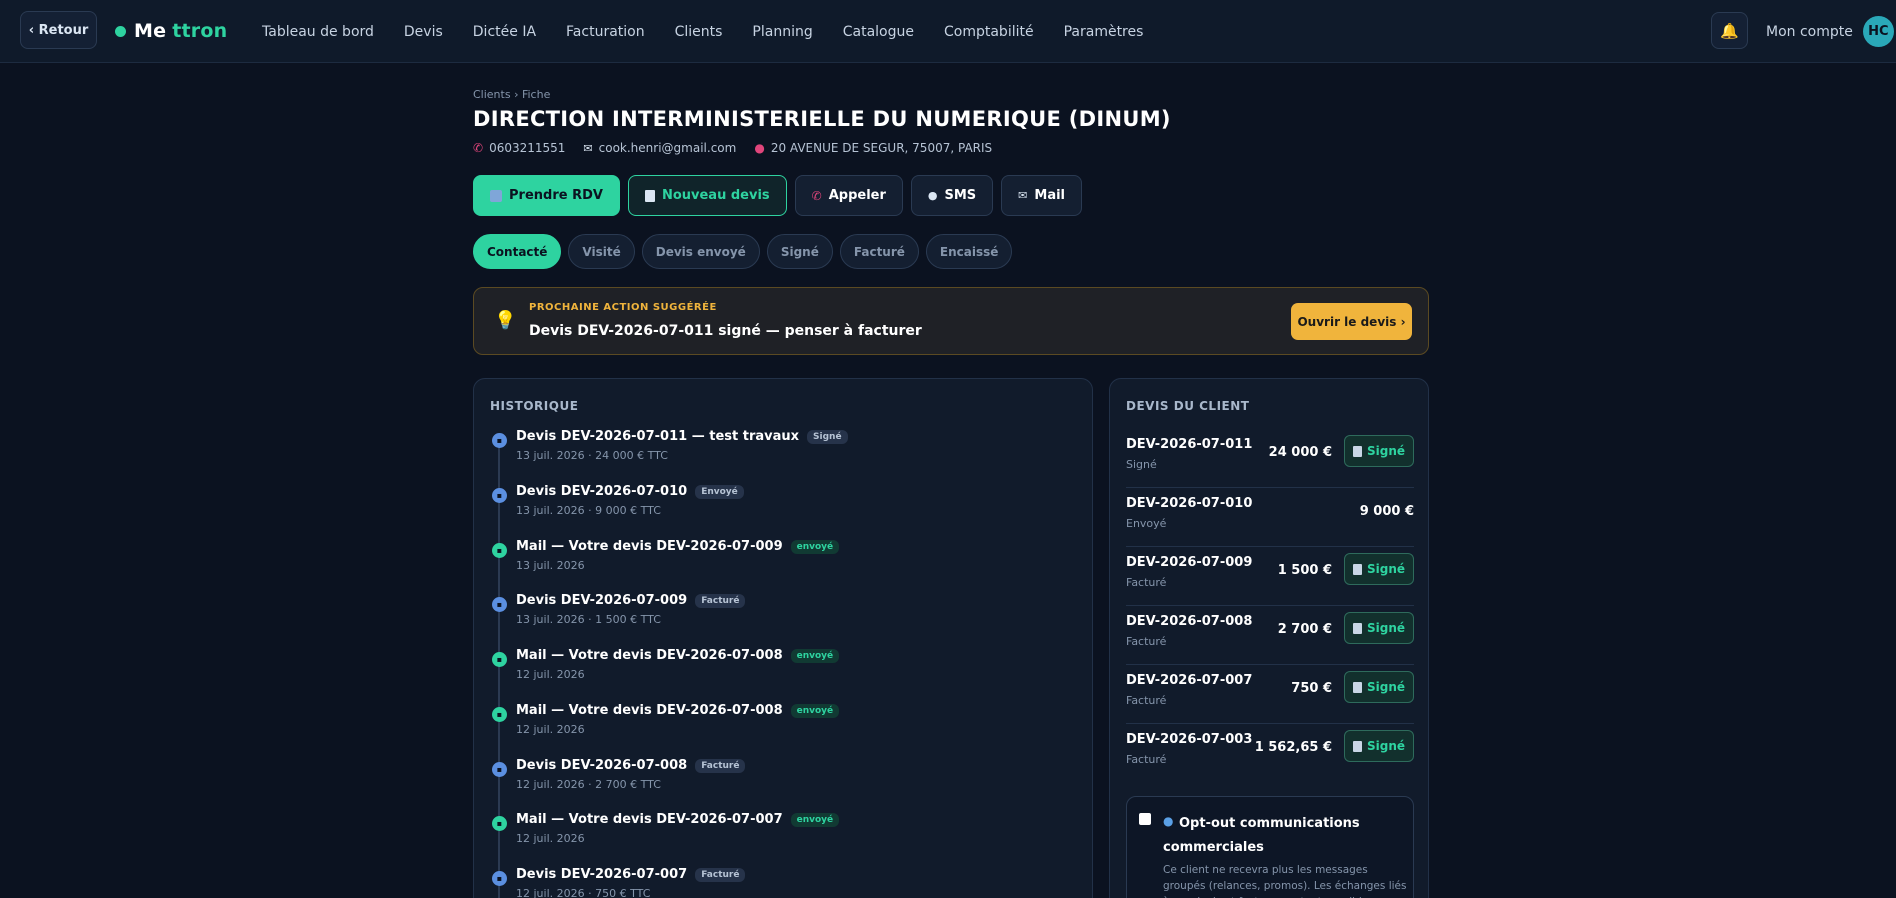 Image resolution: width=1896 pixels, height=898 pixels. Describe the element at coordinates (1304, 629) in the screenshot. I see `quote-amount: 2 700 €` at that location.